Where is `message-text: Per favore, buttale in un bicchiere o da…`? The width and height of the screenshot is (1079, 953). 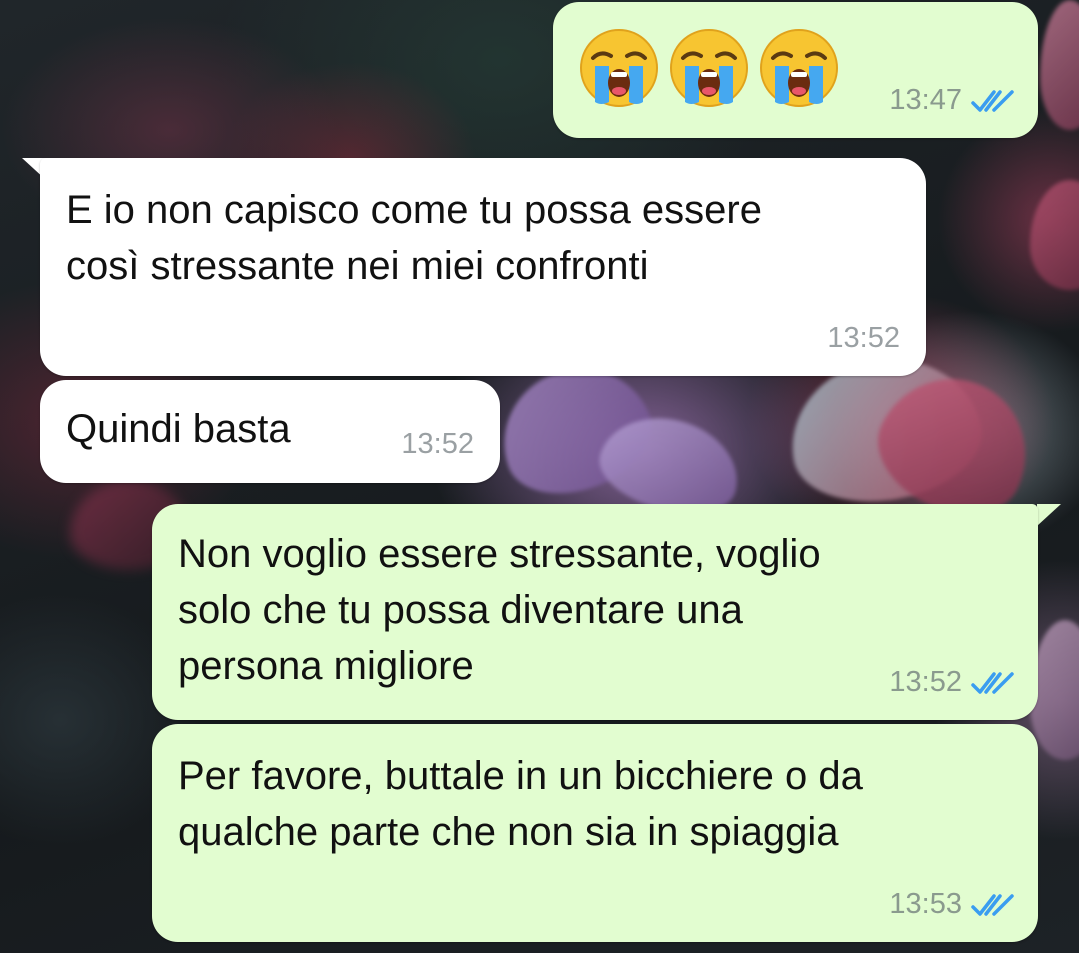
message-text: Per favore, buttale in un bicchiere o da… is located at coordinates (520, 804).